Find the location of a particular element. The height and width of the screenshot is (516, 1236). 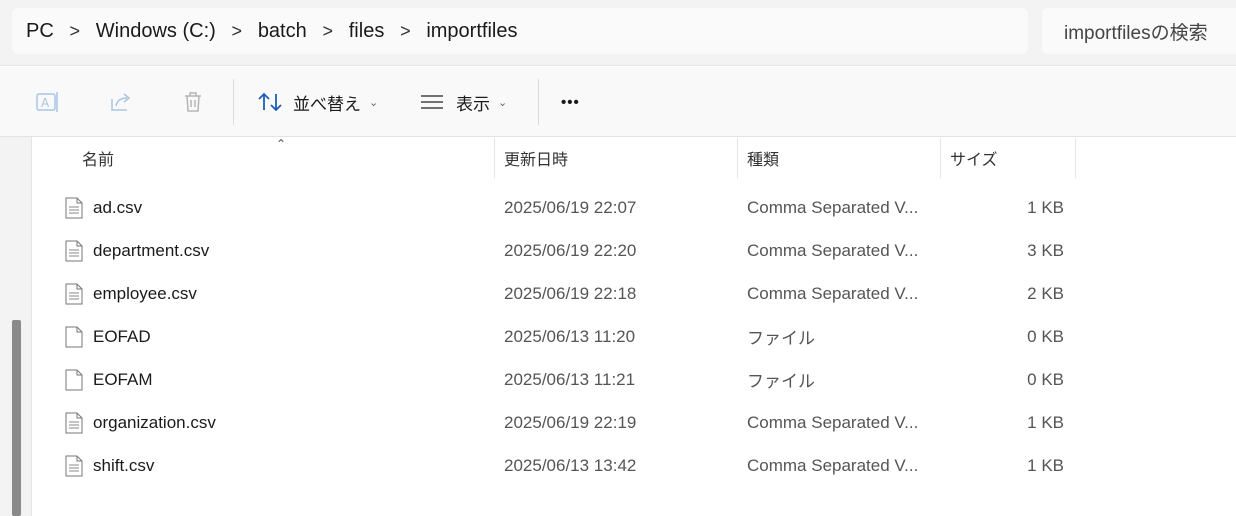

breadcrumb-importfiles: importfiles is located at coordinates (471, 31).